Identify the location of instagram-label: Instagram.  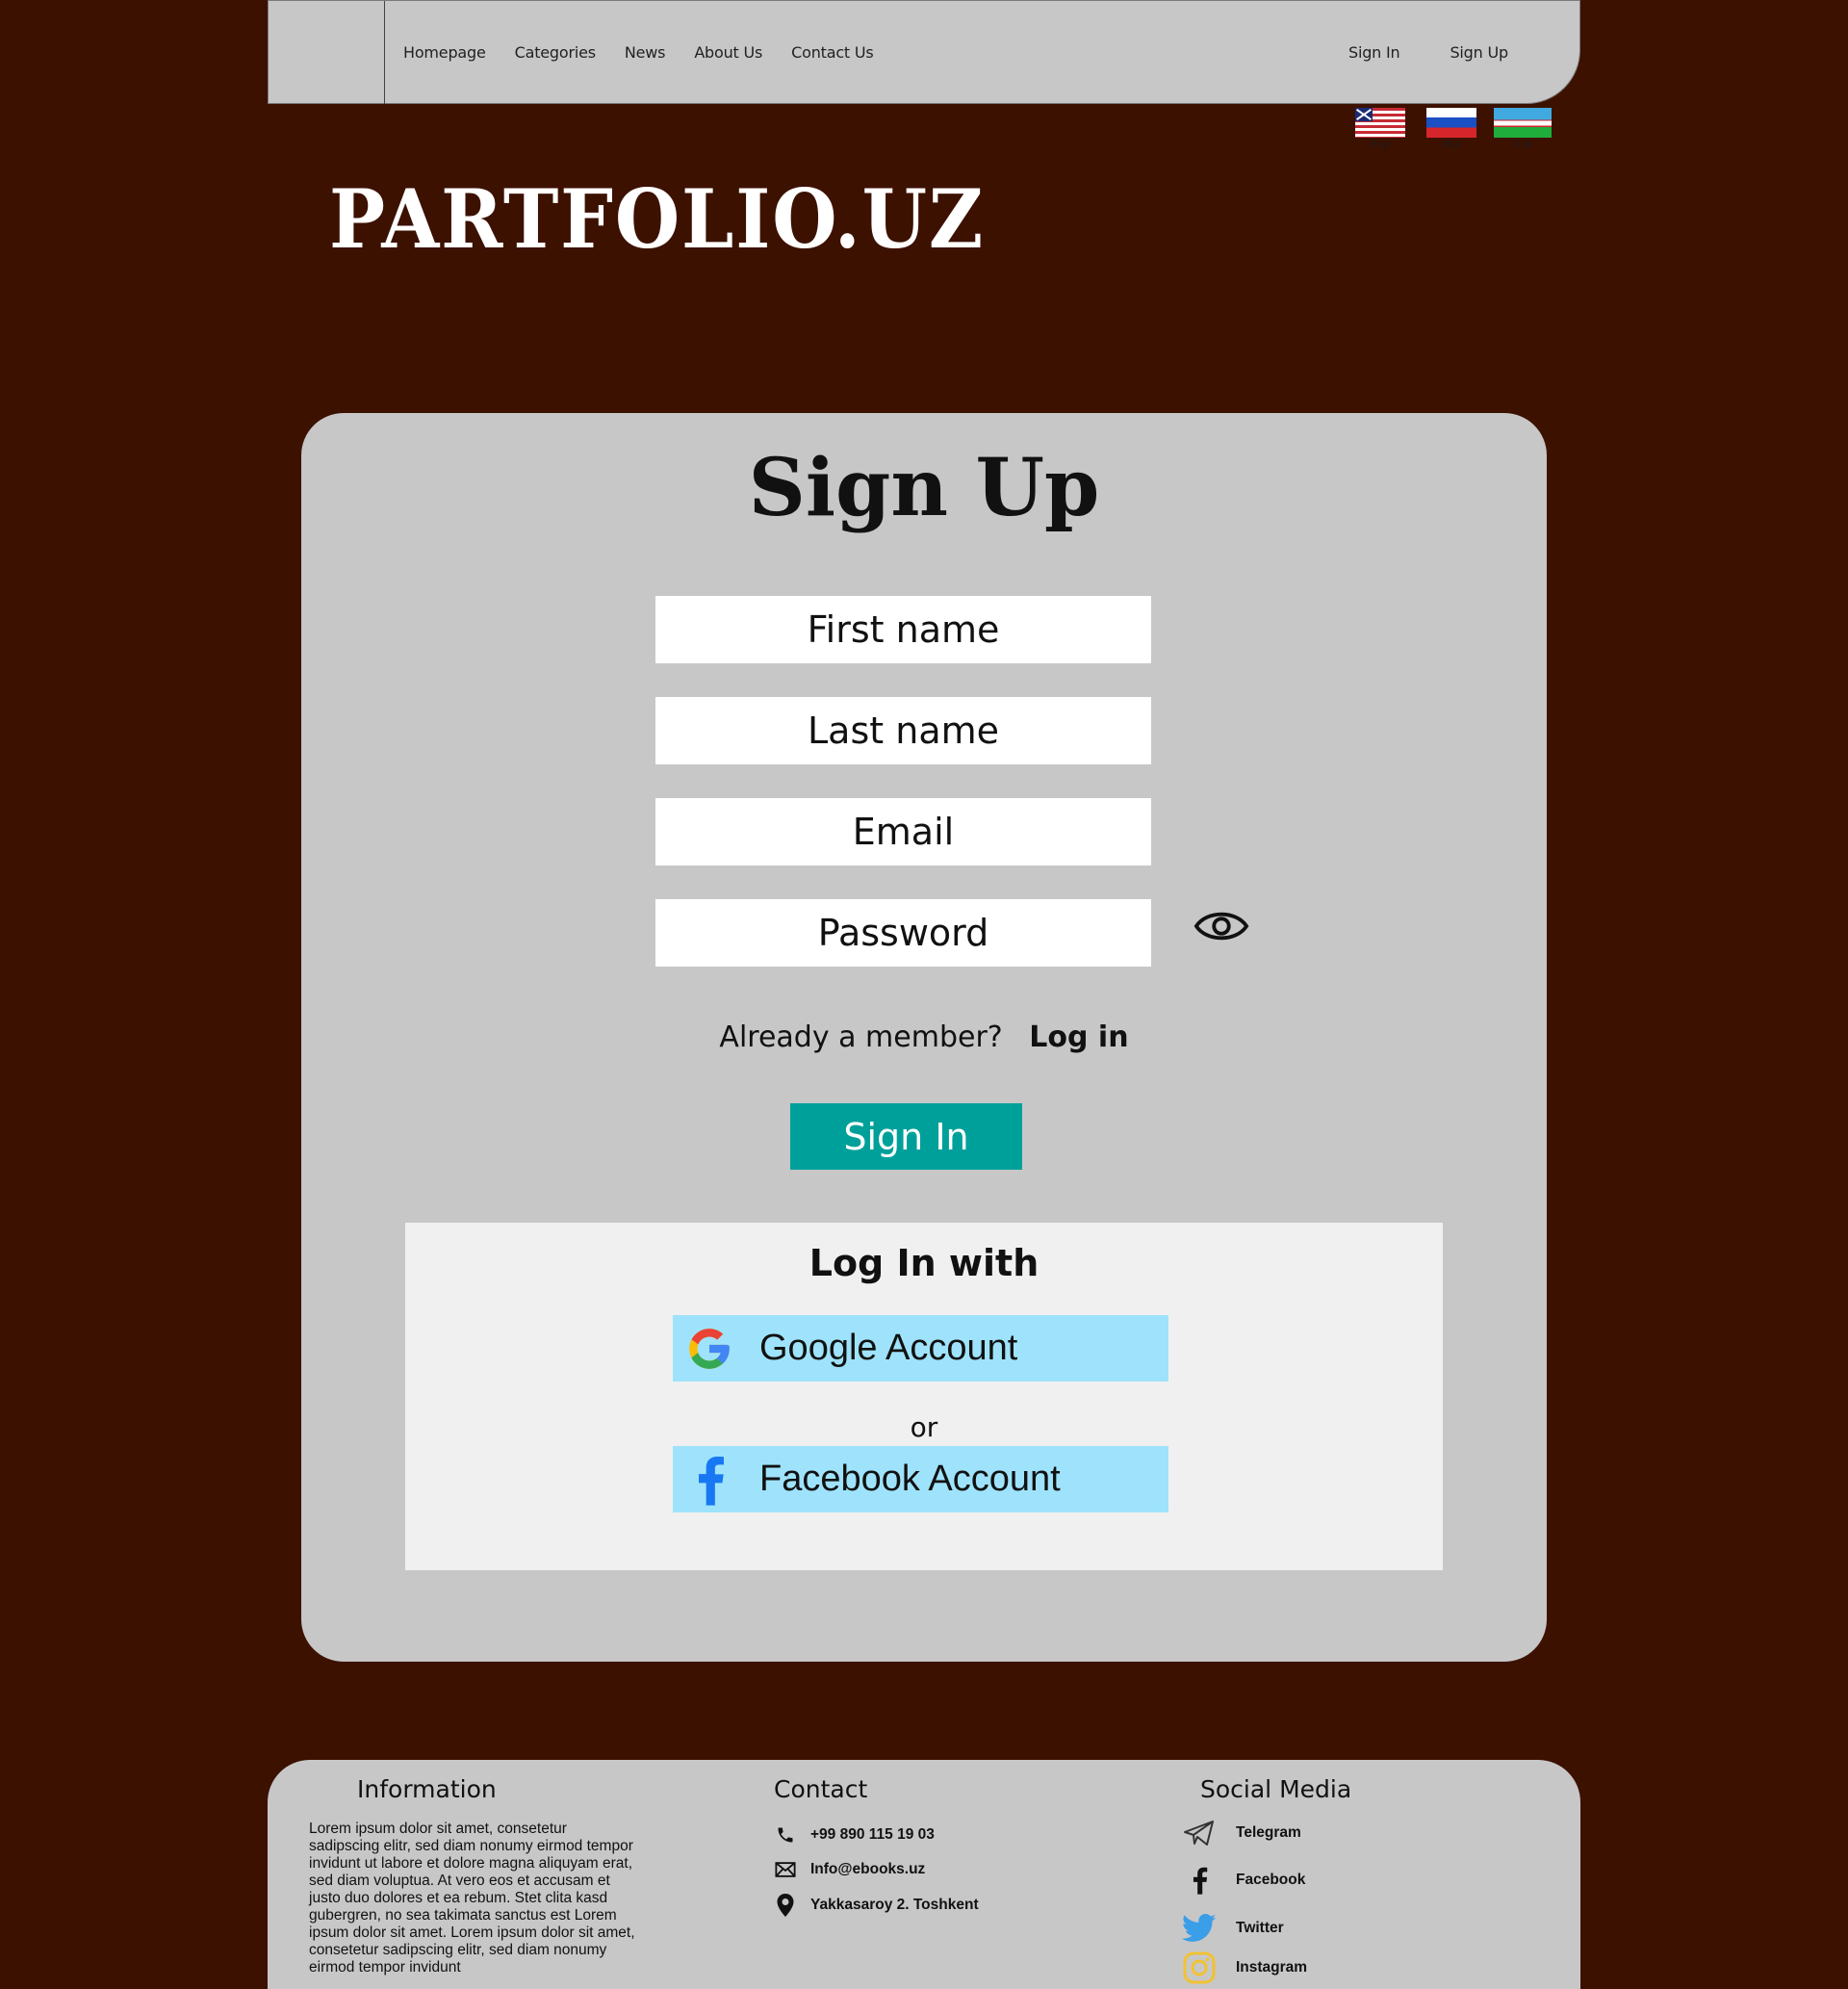
(1272, 1968).